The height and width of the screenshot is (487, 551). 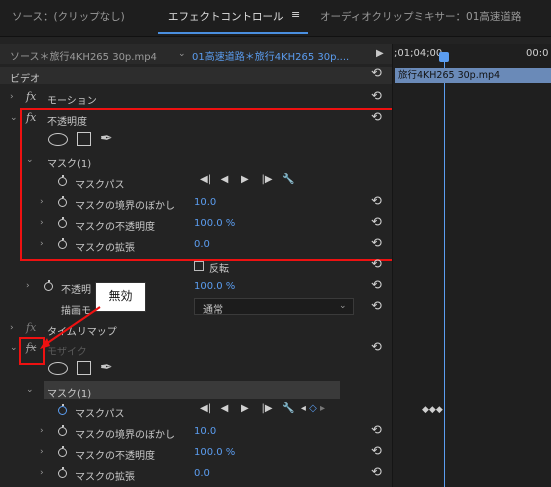 What do you see at coordinates (288, 408) in the screenshot?
I see `wrench-icon: 🔧` at bounding box center [288, 408].